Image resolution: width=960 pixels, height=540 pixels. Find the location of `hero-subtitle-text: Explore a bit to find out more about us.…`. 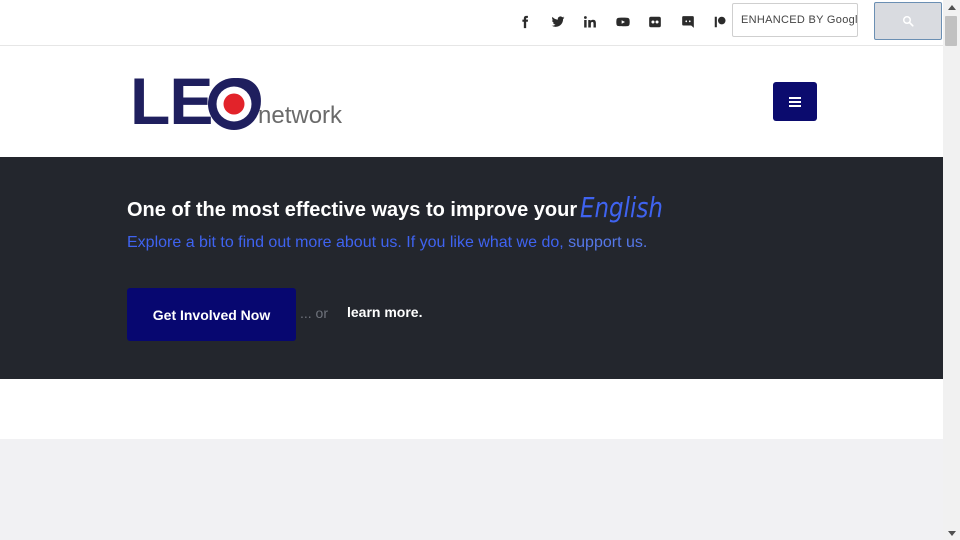

hero-subtitle-text: Explore a bit to find out more about us.… is located at coordinates (345, 242).